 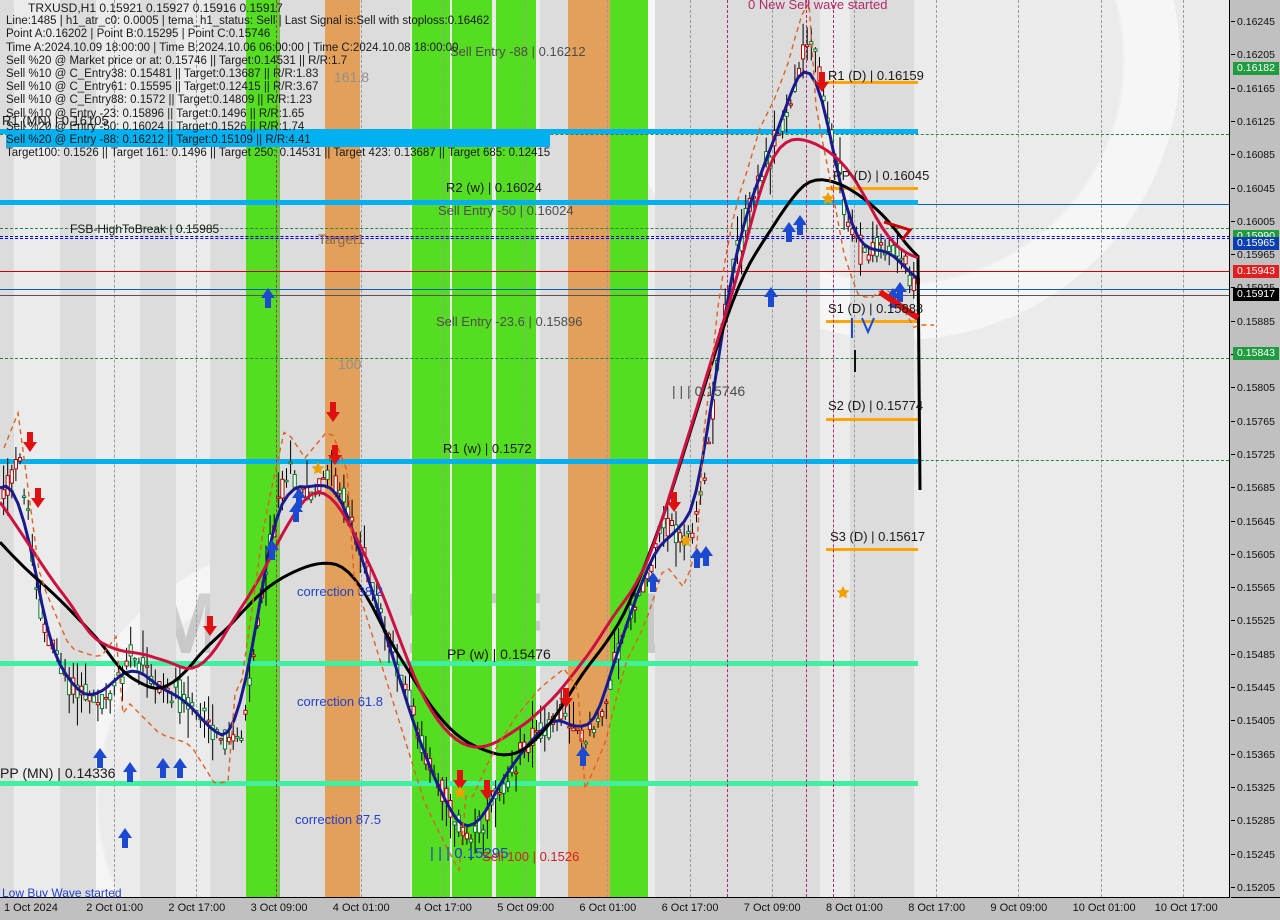 I want to click on level-line-pp-mn, so click(x=459, y=783).